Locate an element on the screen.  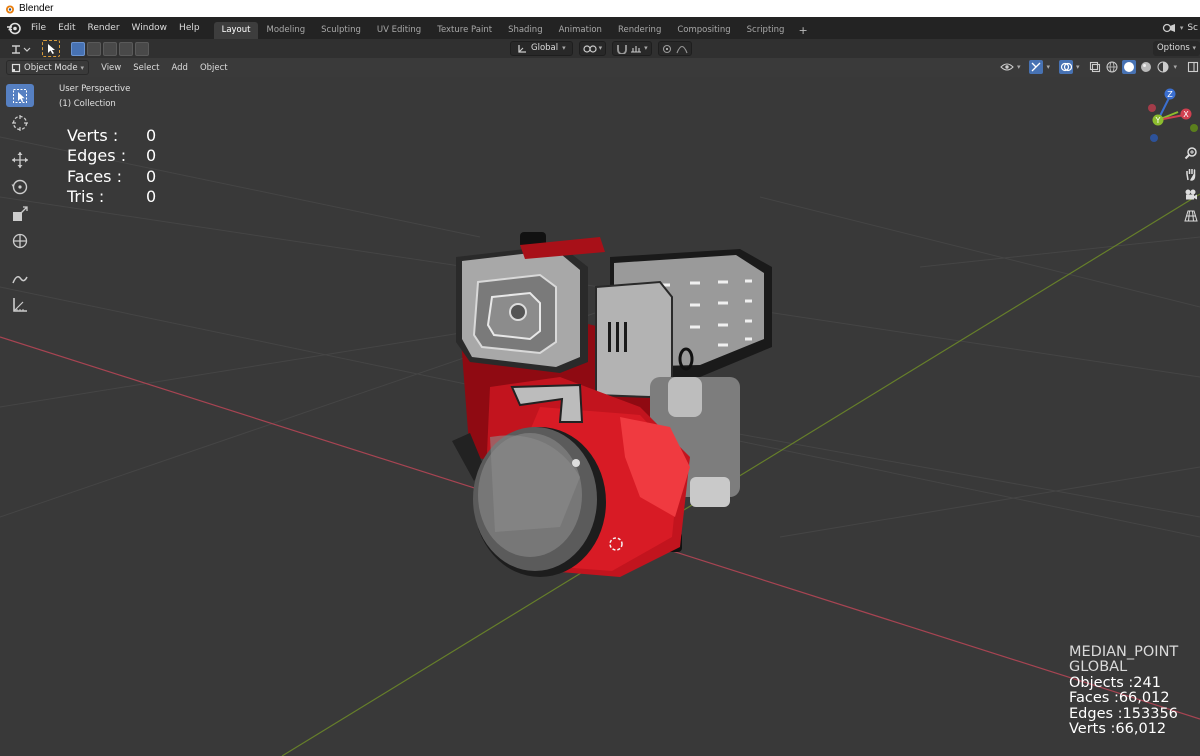
stat-row-edges: Edges : 0 is located at coordinates (111, 156).